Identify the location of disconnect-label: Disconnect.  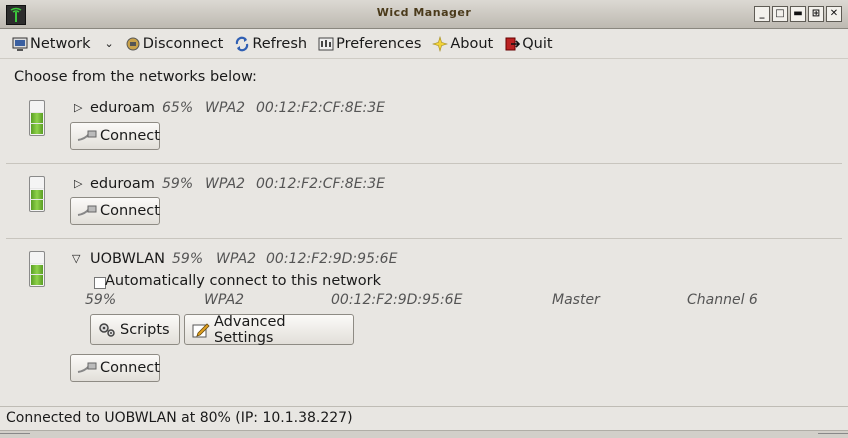
(183, 43).